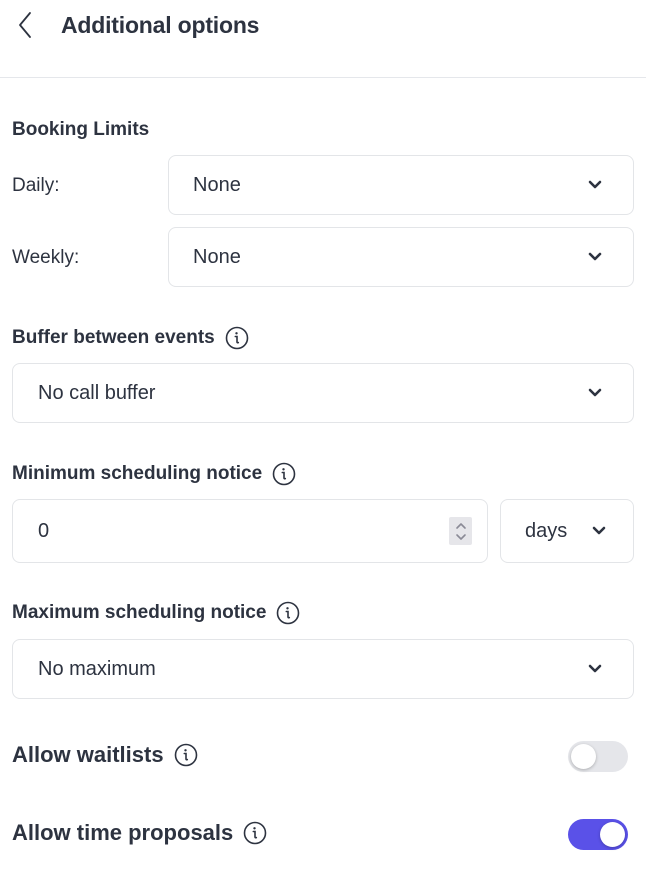 The height and width of the screenshot is (870, 646). I want to click on waitlists-toggle, so click(598, 756).